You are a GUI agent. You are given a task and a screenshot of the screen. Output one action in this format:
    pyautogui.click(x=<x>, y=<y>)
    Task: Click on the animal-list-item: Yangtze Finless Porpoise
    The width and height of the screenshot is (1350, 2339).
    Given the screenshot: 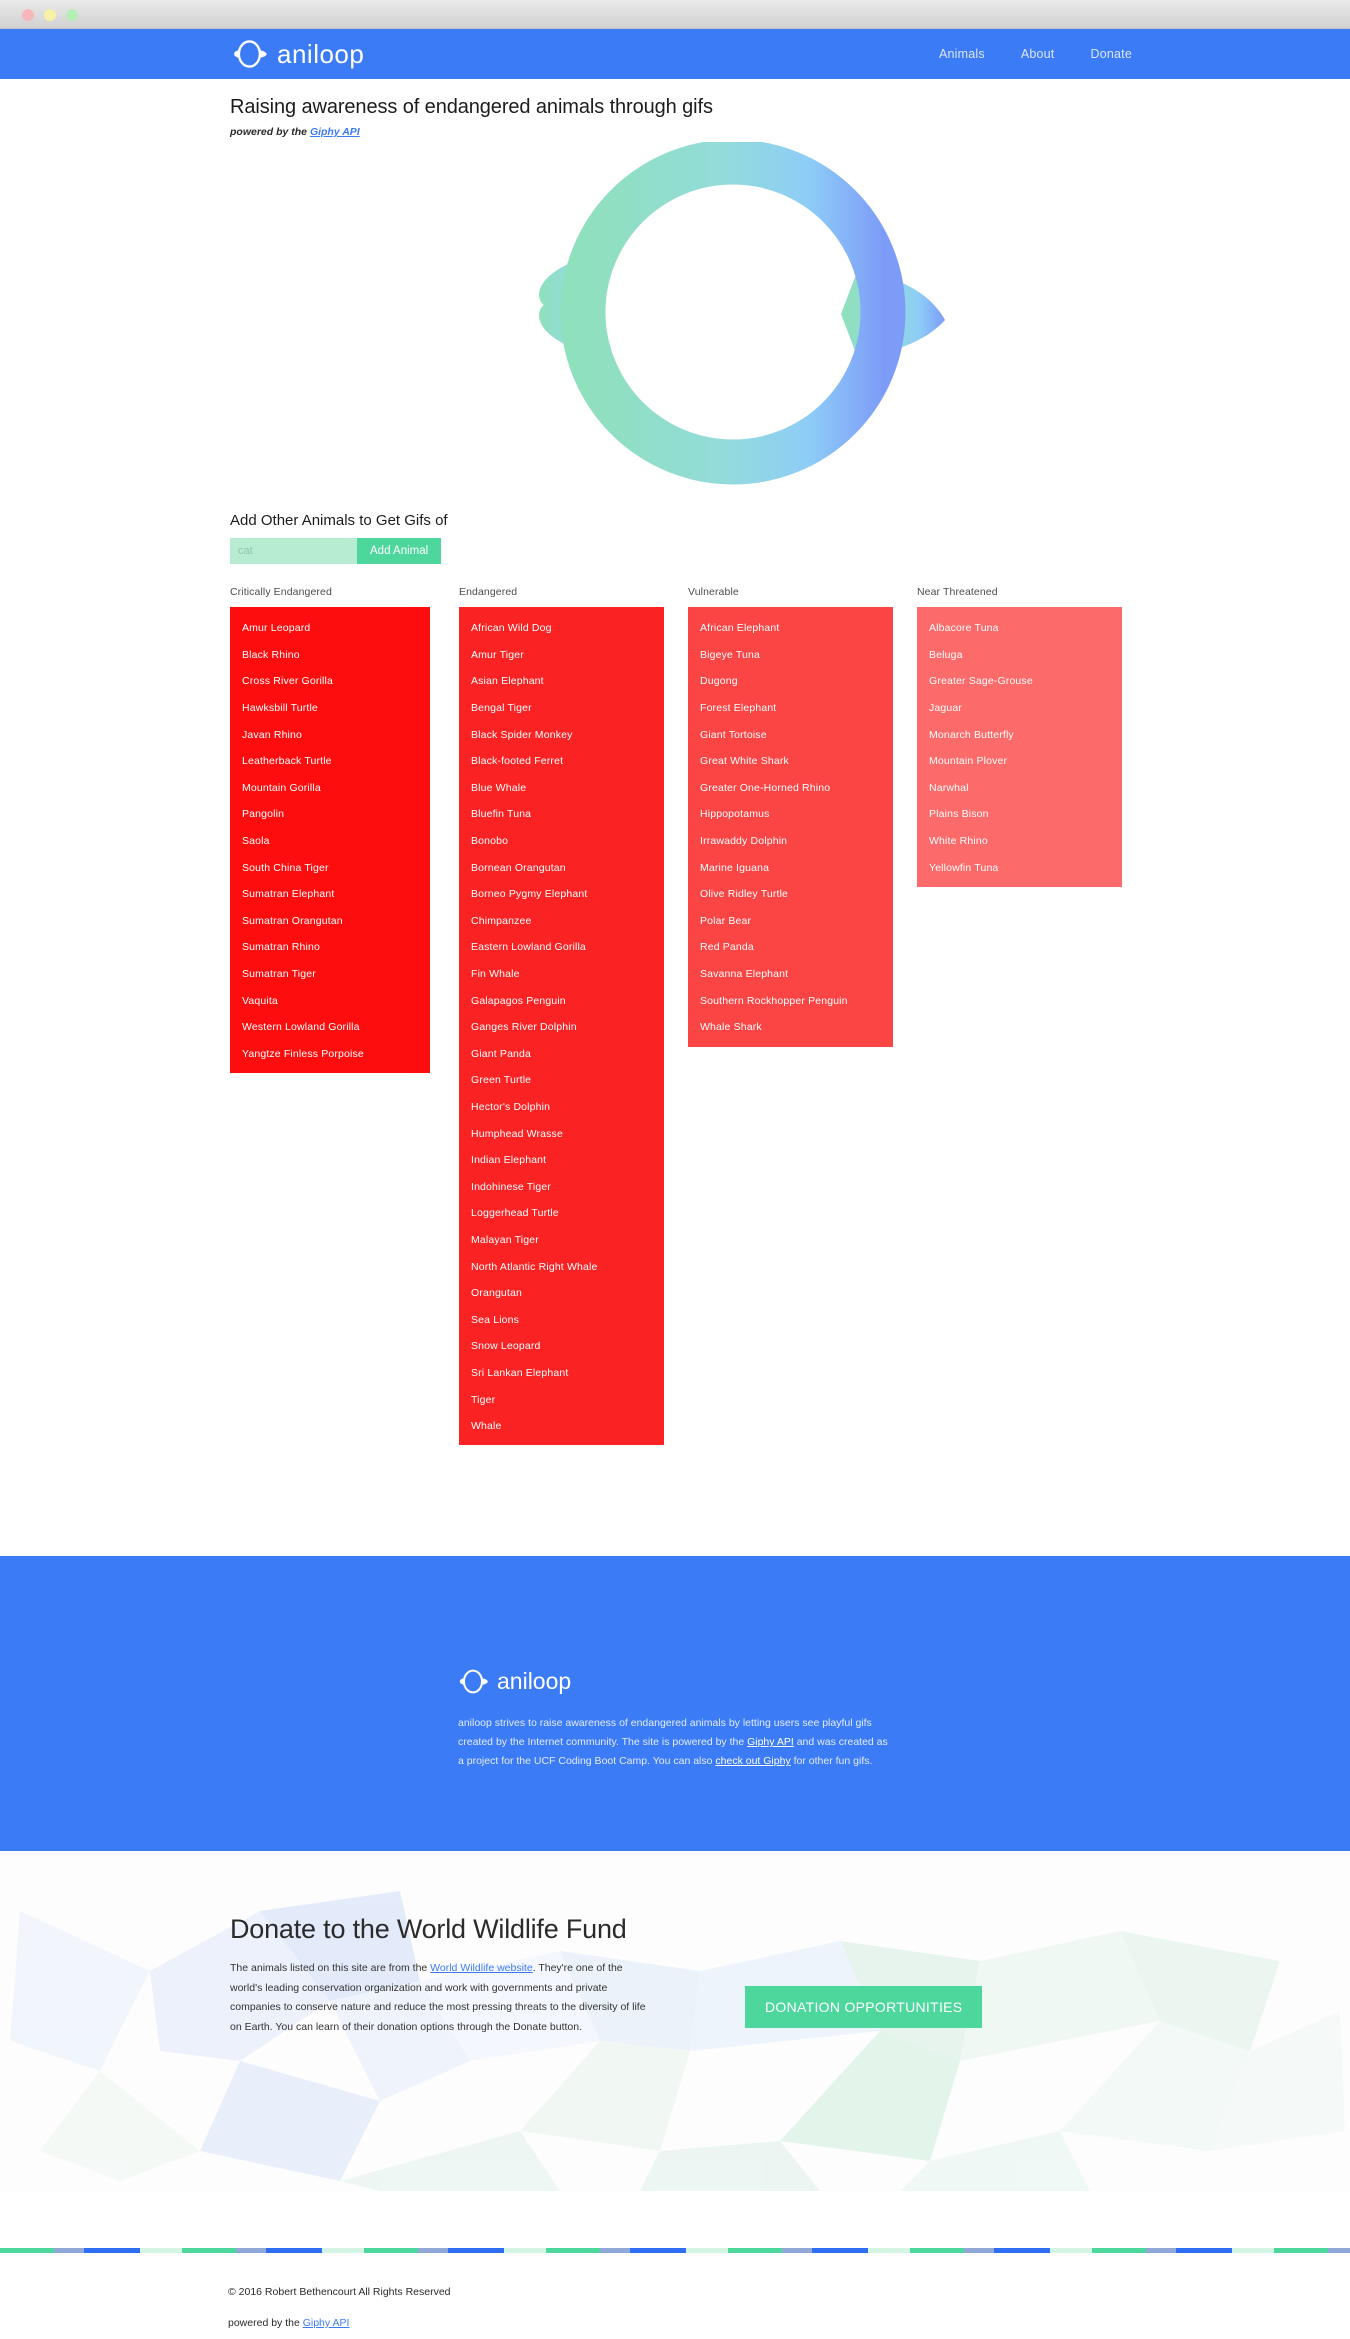 What is the action you would take?
    pyautogui.click(x=330, y=1054)
    